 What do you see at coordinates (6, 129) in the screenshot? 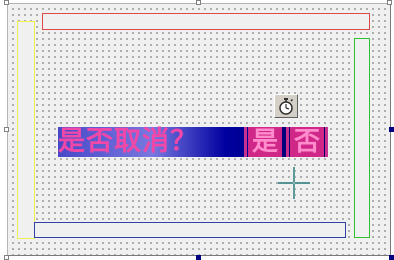
I see `resize-handle-middle-left` at bounding box center [6, 129].